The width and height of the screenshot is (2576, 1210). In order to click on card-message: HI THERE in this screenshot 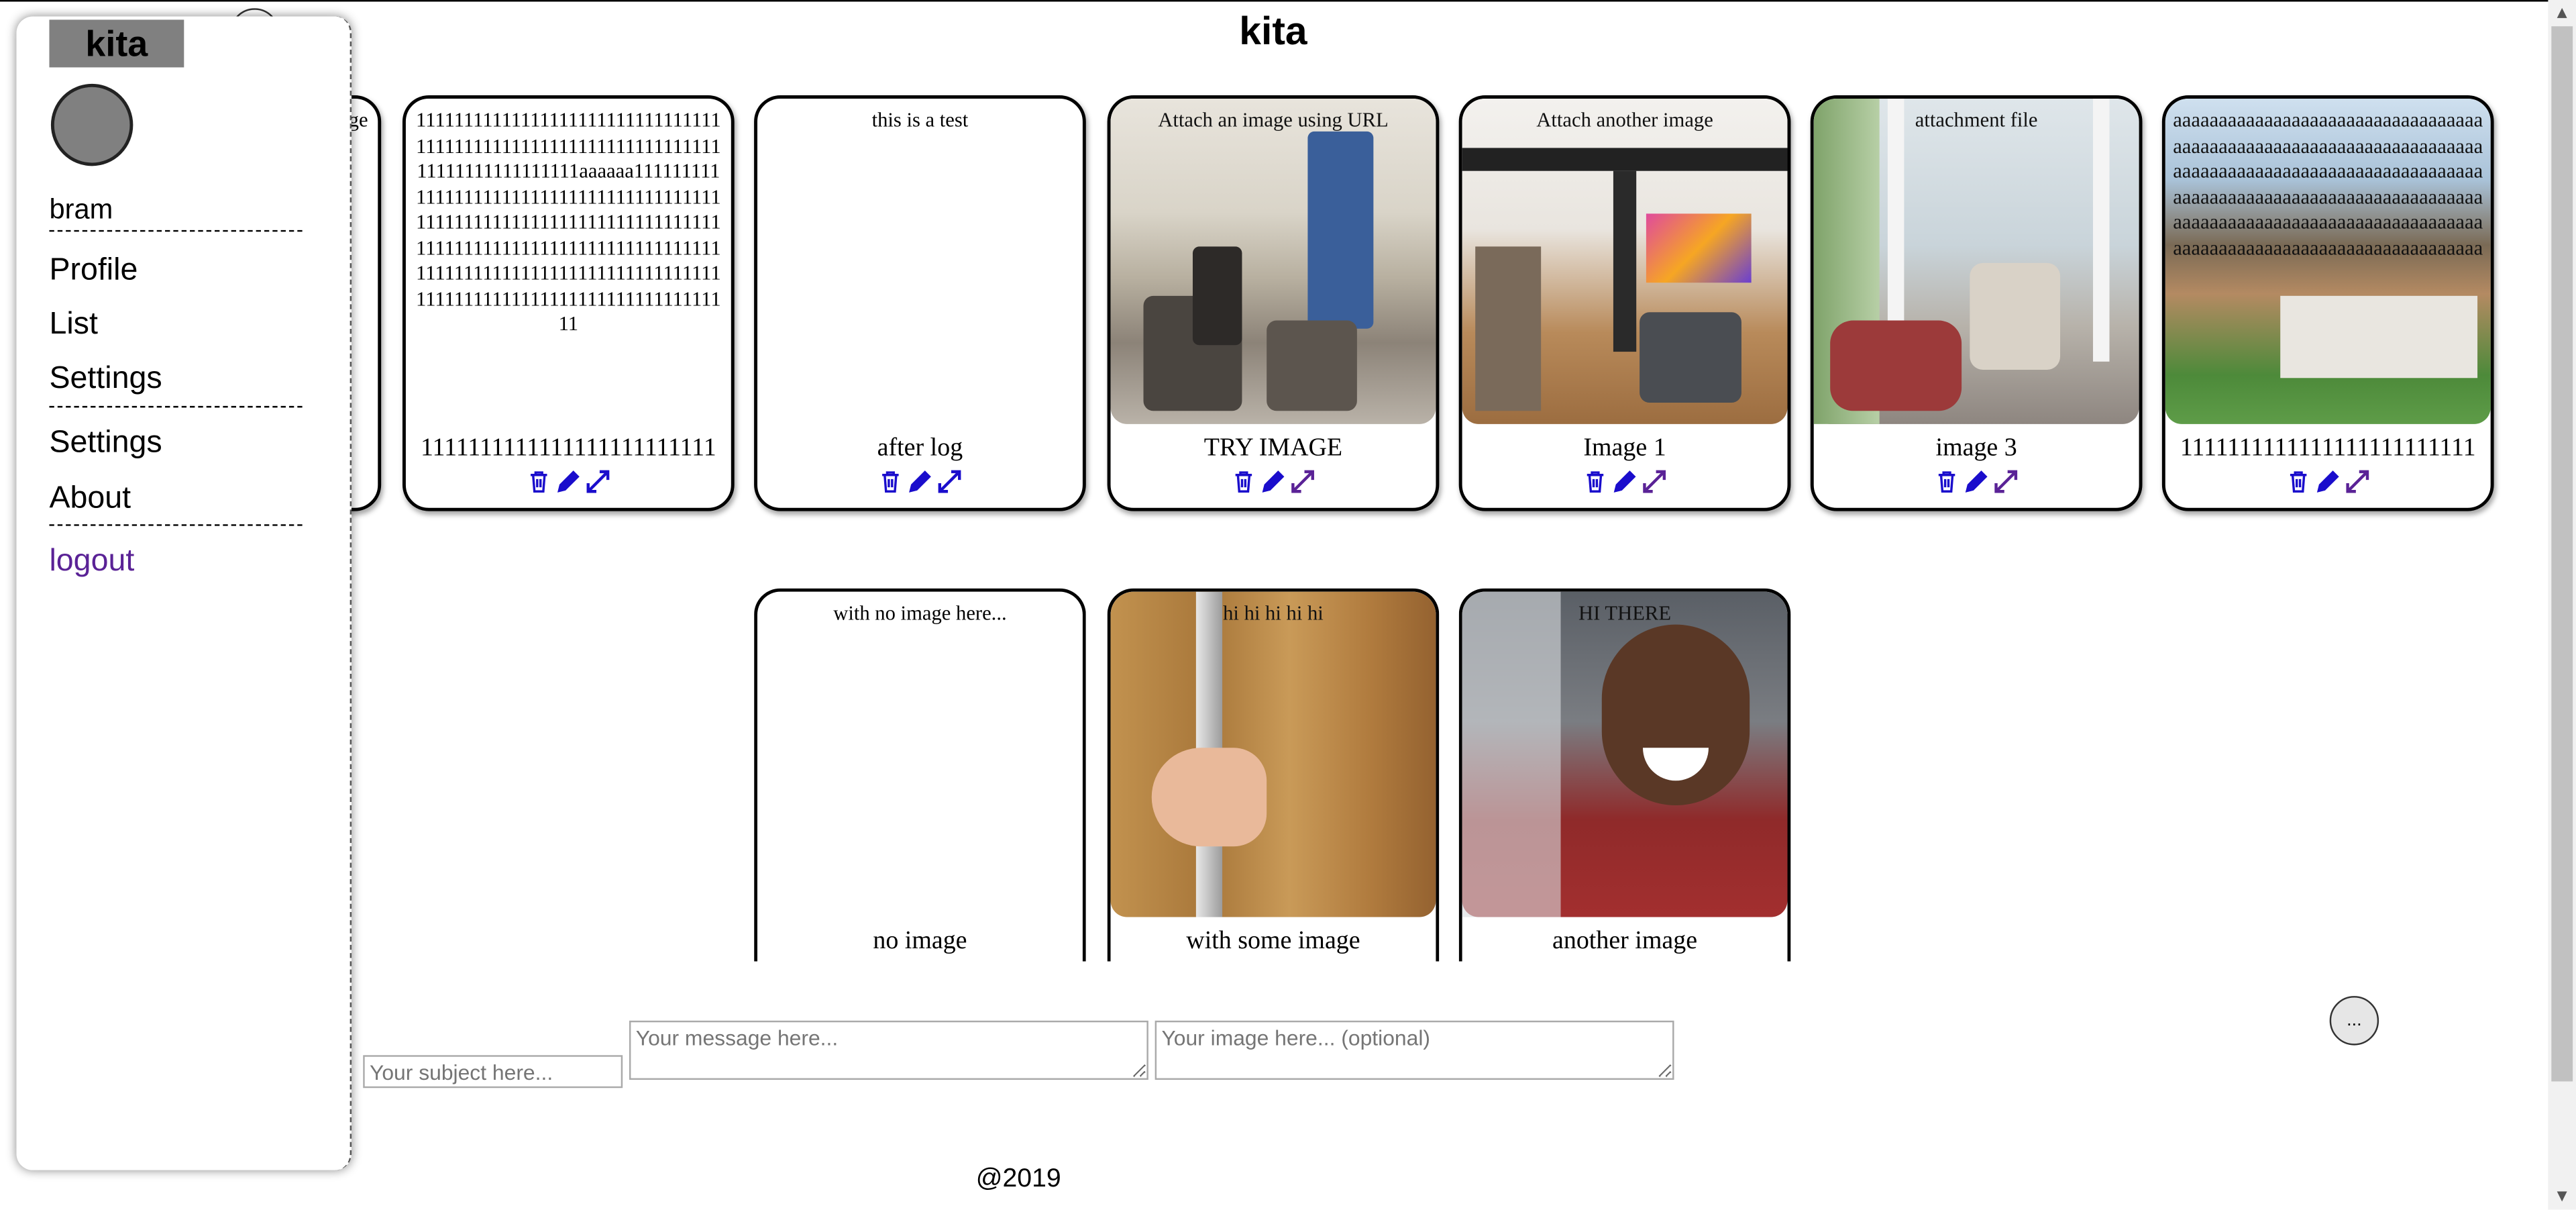, I will do `click(1625, 613)`.